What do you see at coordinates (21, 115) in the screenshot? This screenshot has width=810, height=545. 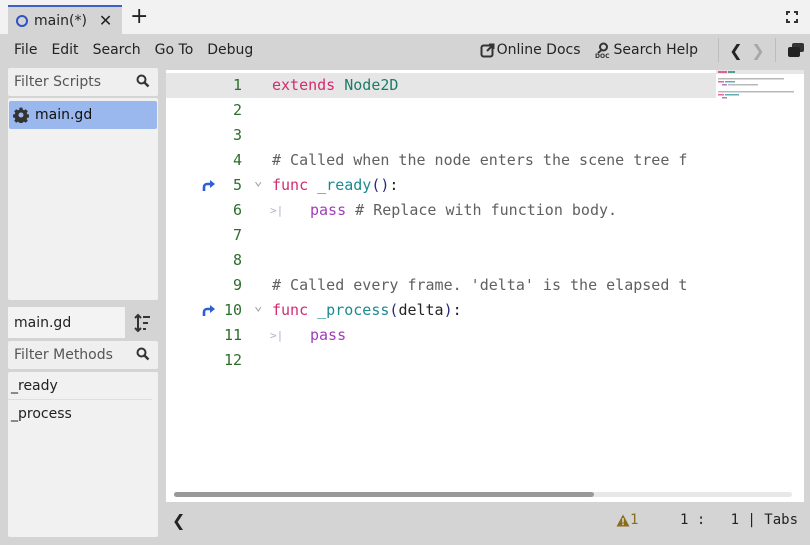 I see `gear-icon` at bounding box center [21, 115].